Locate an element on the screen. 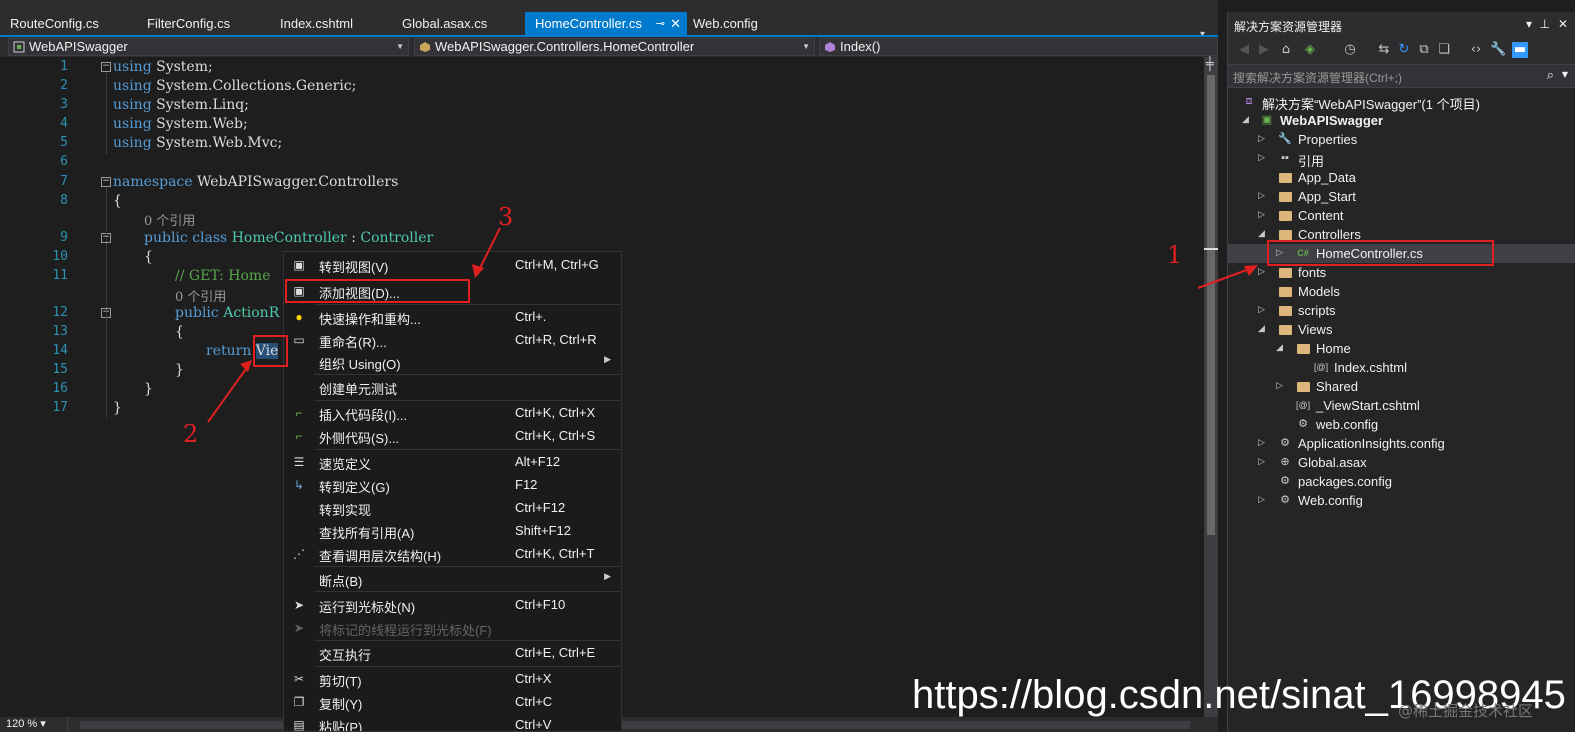  tree-node-shared: ▷ Shared is located at coordinates (1401, 386).